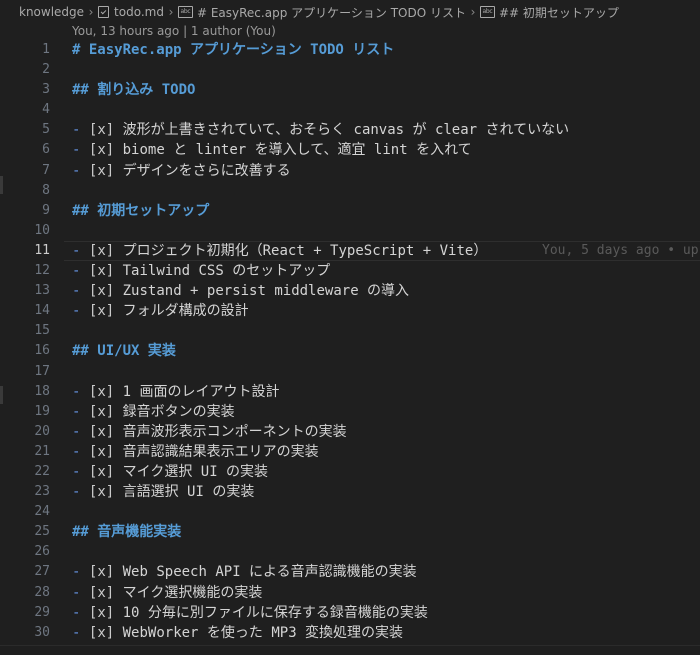 Image resolution: width=700 pixels, height=655 pixels. Describe the element at coordinates (46, 170) in the screenshot. I see `line-number: 7` at that location.